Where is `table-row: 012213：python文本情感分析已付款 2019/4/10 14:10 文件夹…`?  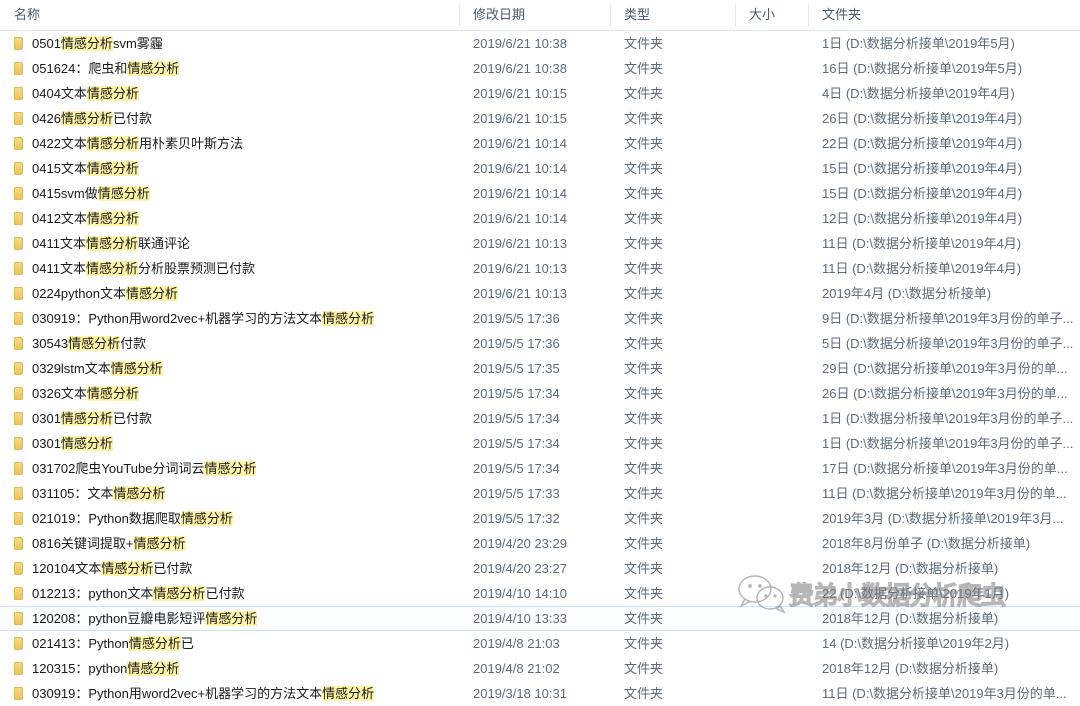
table-row: 012213：python文本情感分析已付款 2019/4/10 14:10 文件夹… is located at coordinates (540, 593).